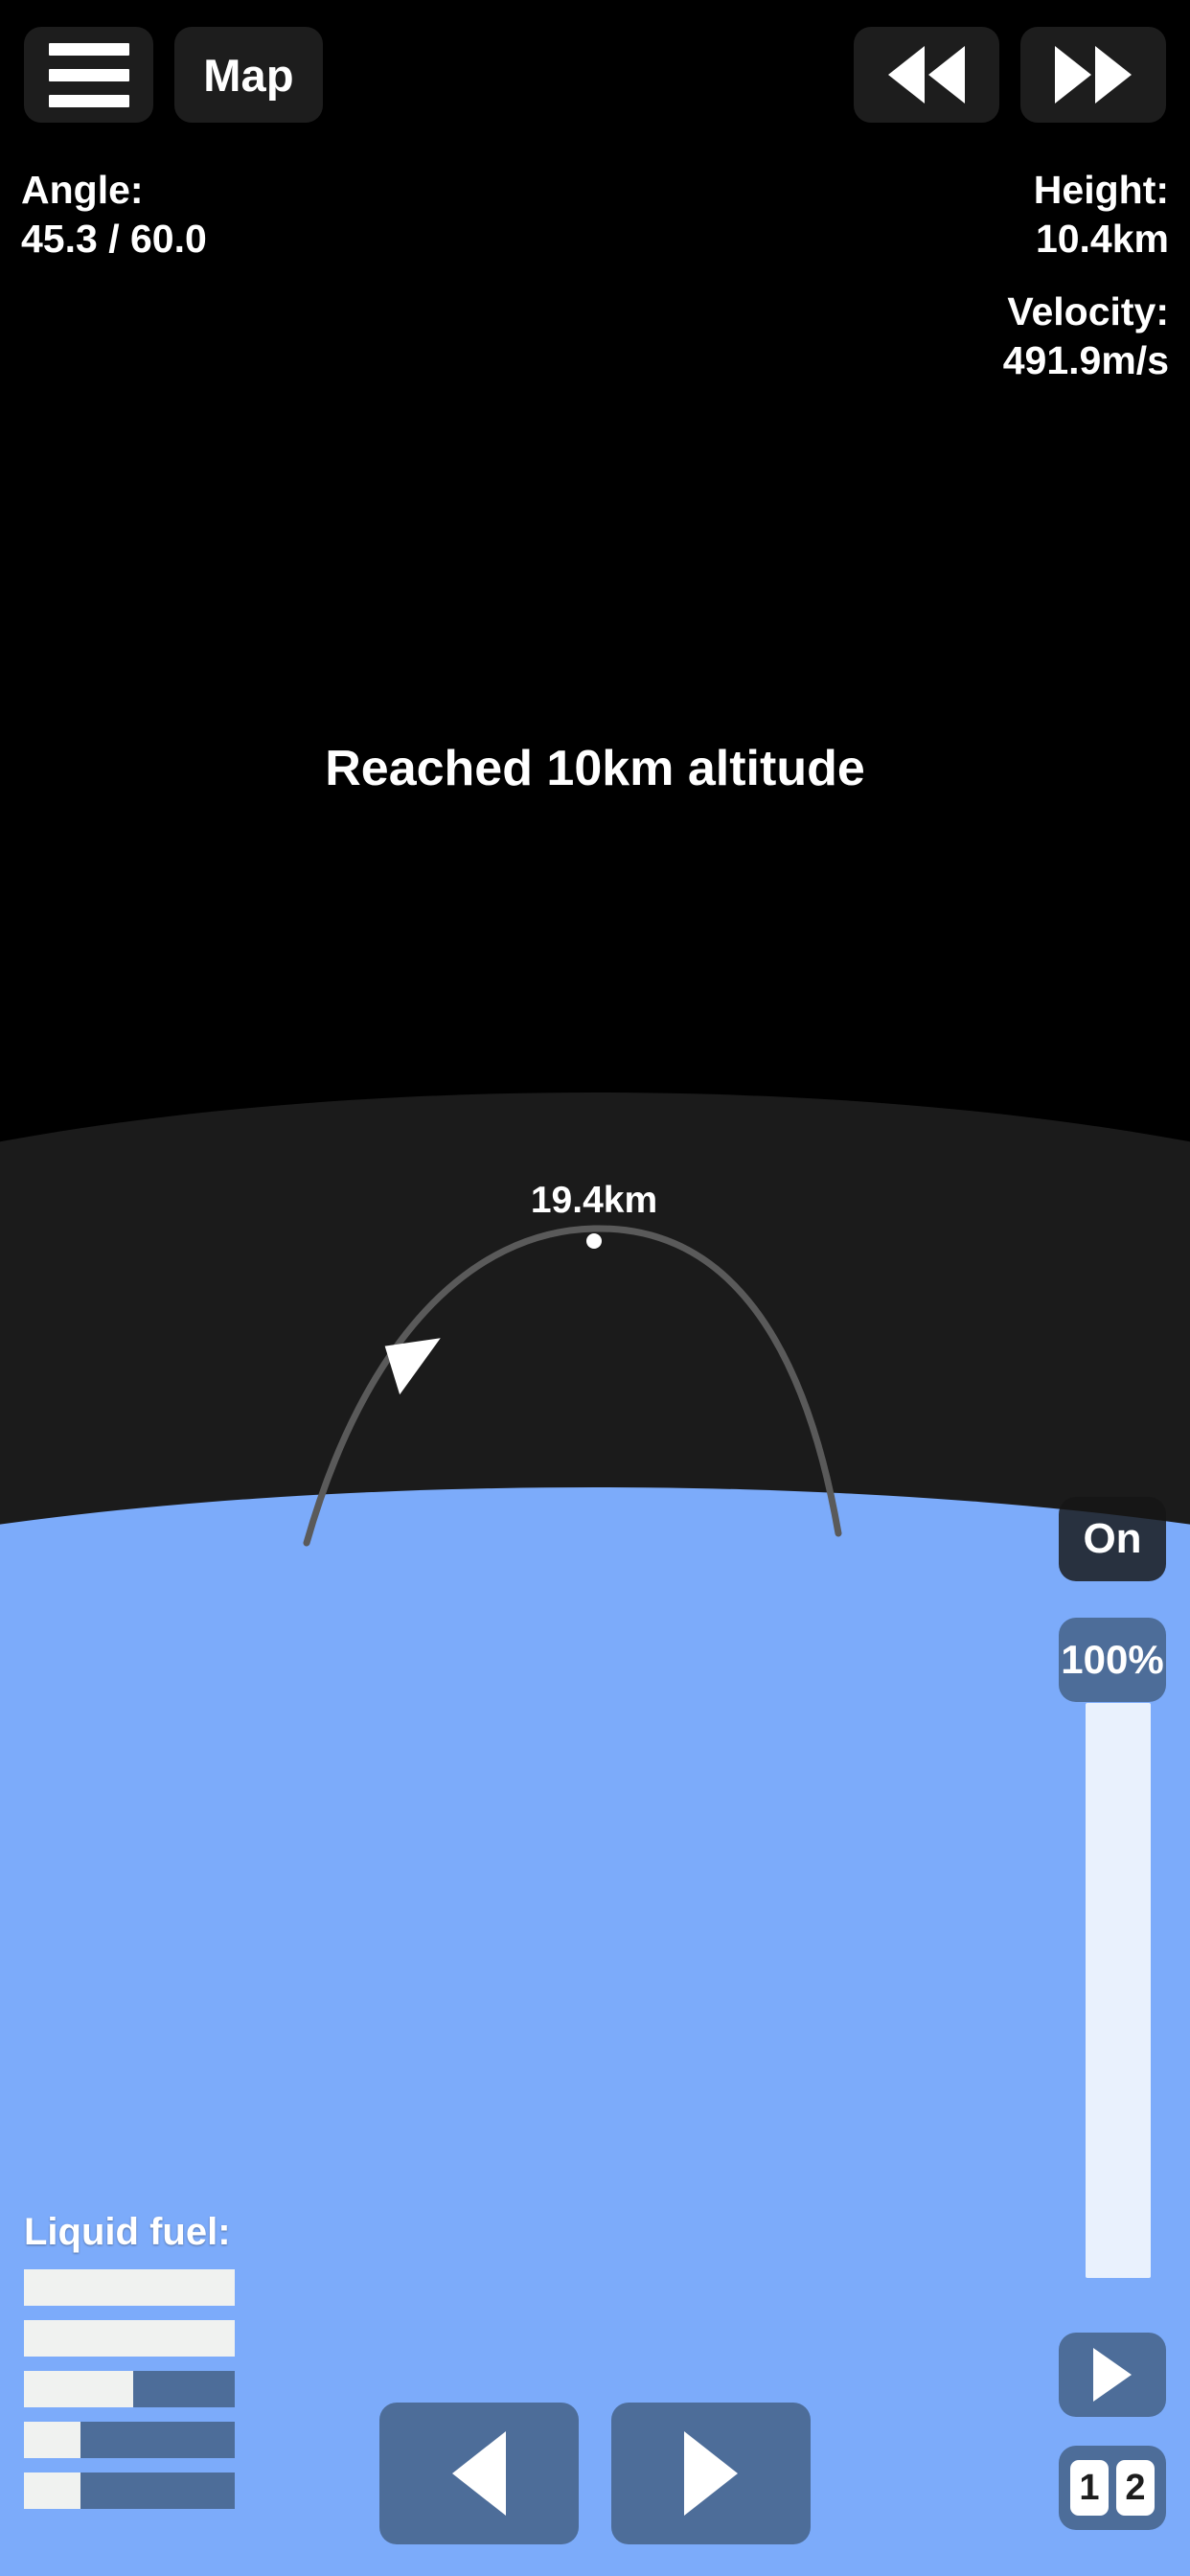 Image resolution: width=1190 pixels, height=2576 pixels. I want to click on hamburger-menu-icon, so click(89, 49).